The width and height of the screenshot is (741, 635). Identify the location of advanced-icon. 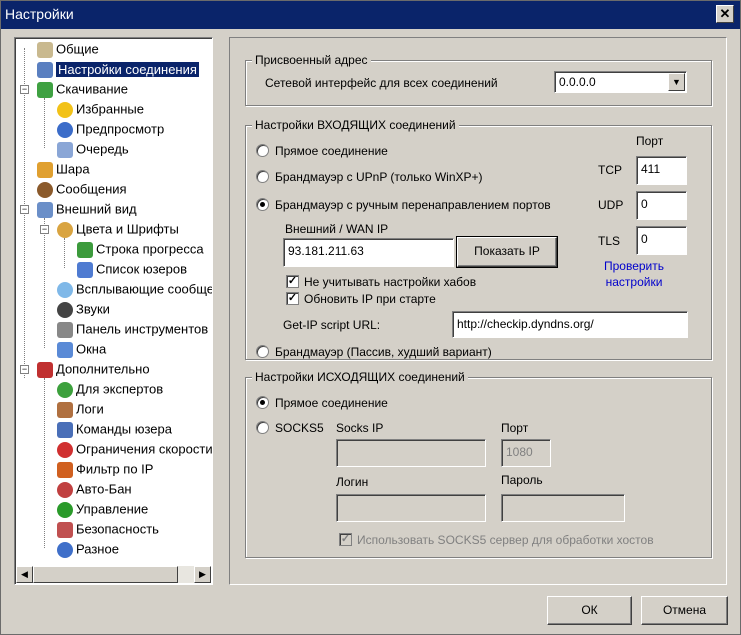
(45, 369).